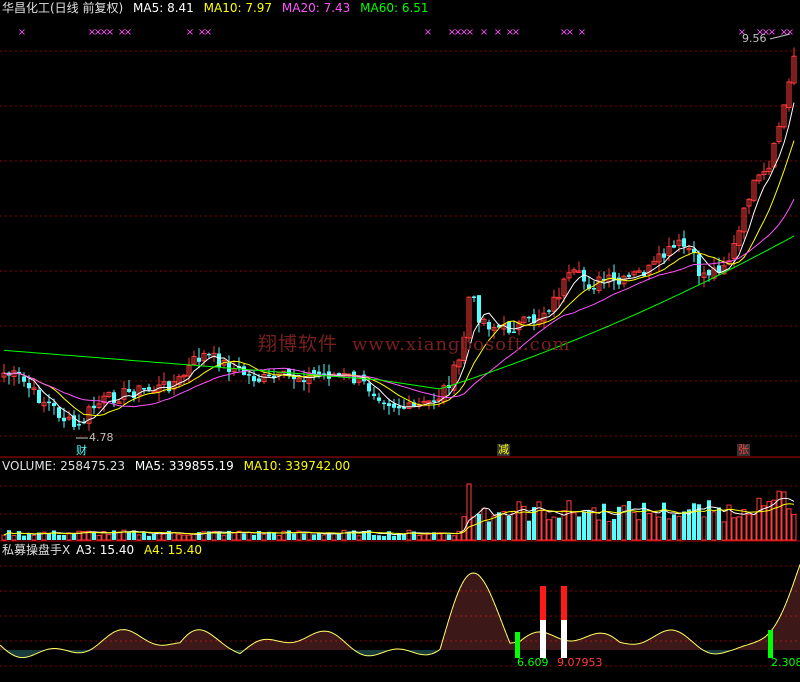 This screenshot has height=682, width=800. Describe the element at coordinates (743, 450) in the screenshot. I see `marker-zhang: 张` at that location.